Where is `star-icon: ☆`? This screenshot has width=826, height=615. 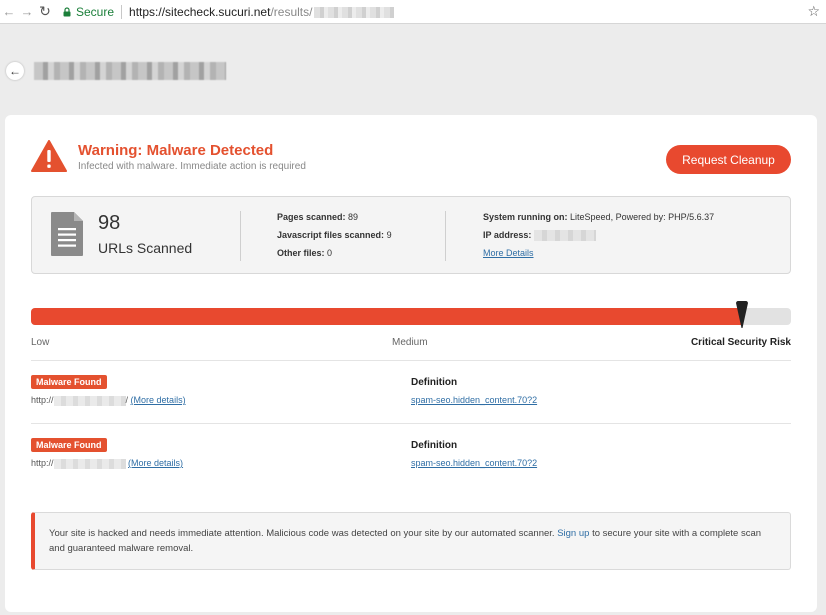 star-icon: ☆ is located at coordinates (813, 11).